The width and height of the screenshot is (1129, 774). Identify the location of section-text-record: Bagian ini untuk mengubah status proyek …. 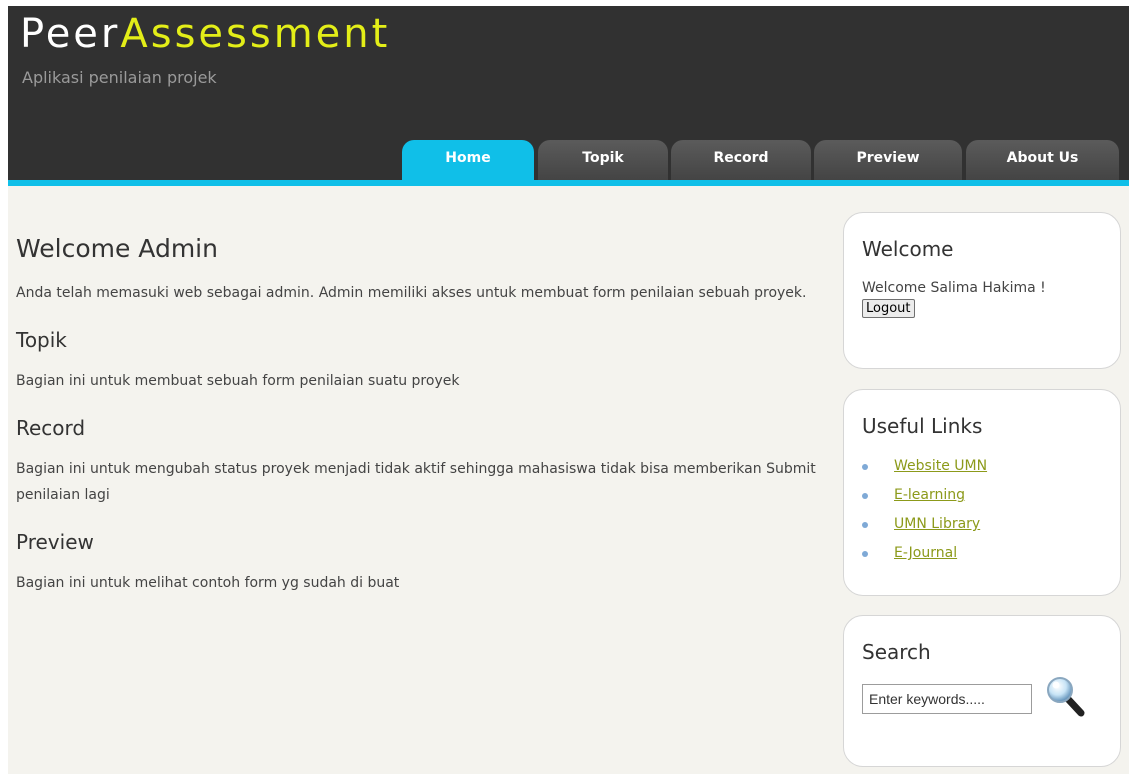
(416, 482).